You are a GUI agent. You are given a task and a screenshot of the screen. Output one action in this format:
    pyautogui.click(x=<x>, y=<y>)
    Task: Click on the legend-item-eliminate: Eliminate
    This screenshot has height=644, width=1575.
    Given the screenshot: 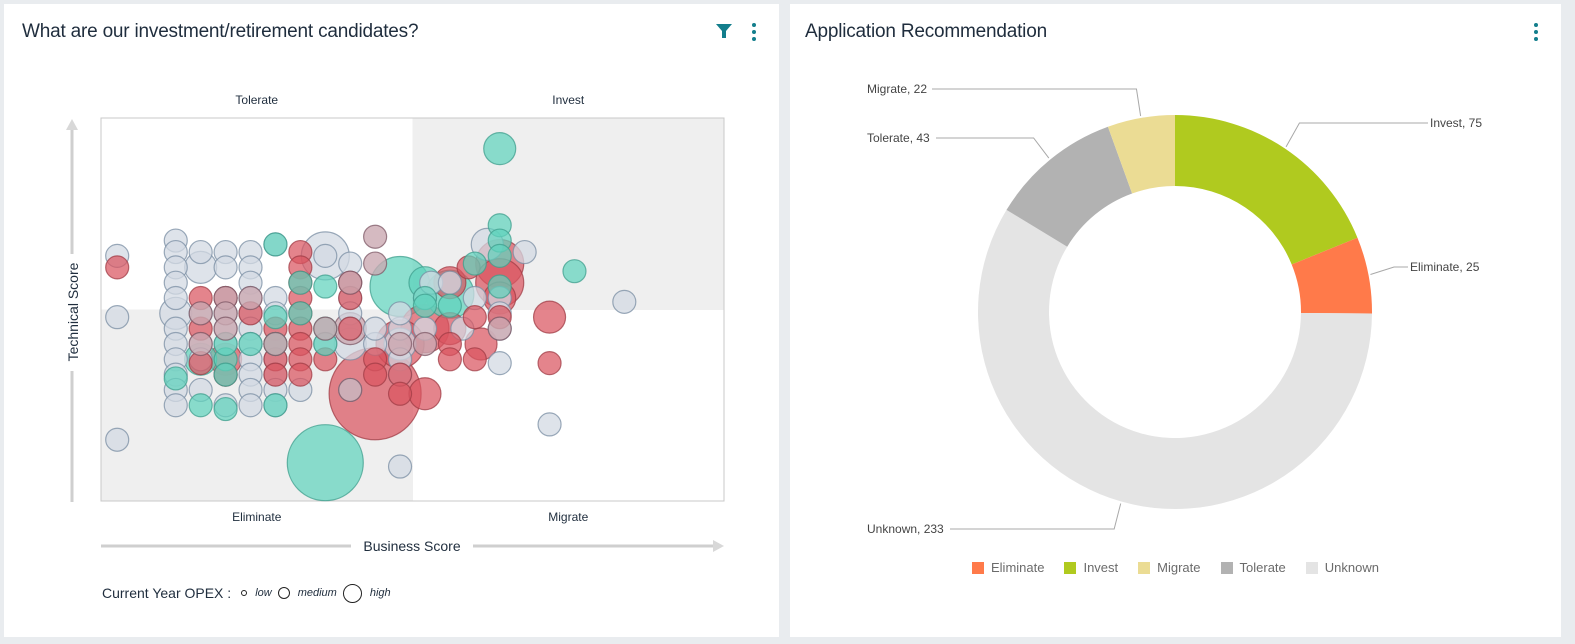 What is the action you would take?
    pyautogui.click(x=1008, y=567)
    